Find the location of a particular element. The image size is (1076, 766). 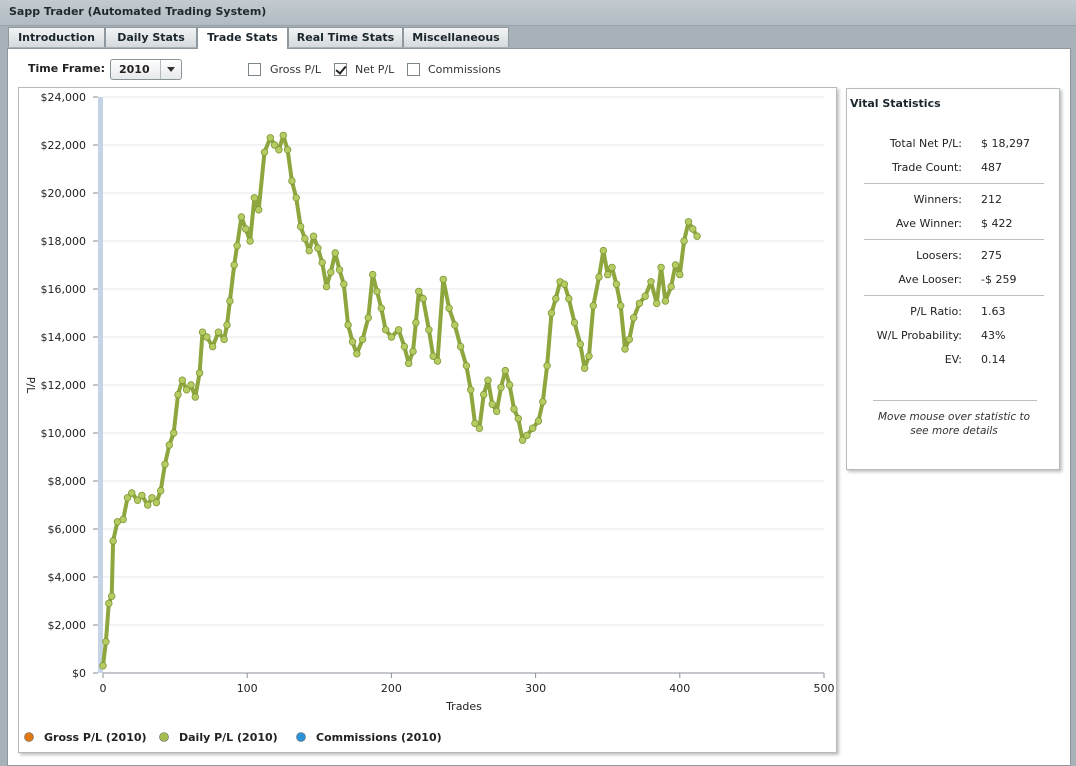

tab-miscellaneous: Miscellaneous is located at coordinates (456, 37).